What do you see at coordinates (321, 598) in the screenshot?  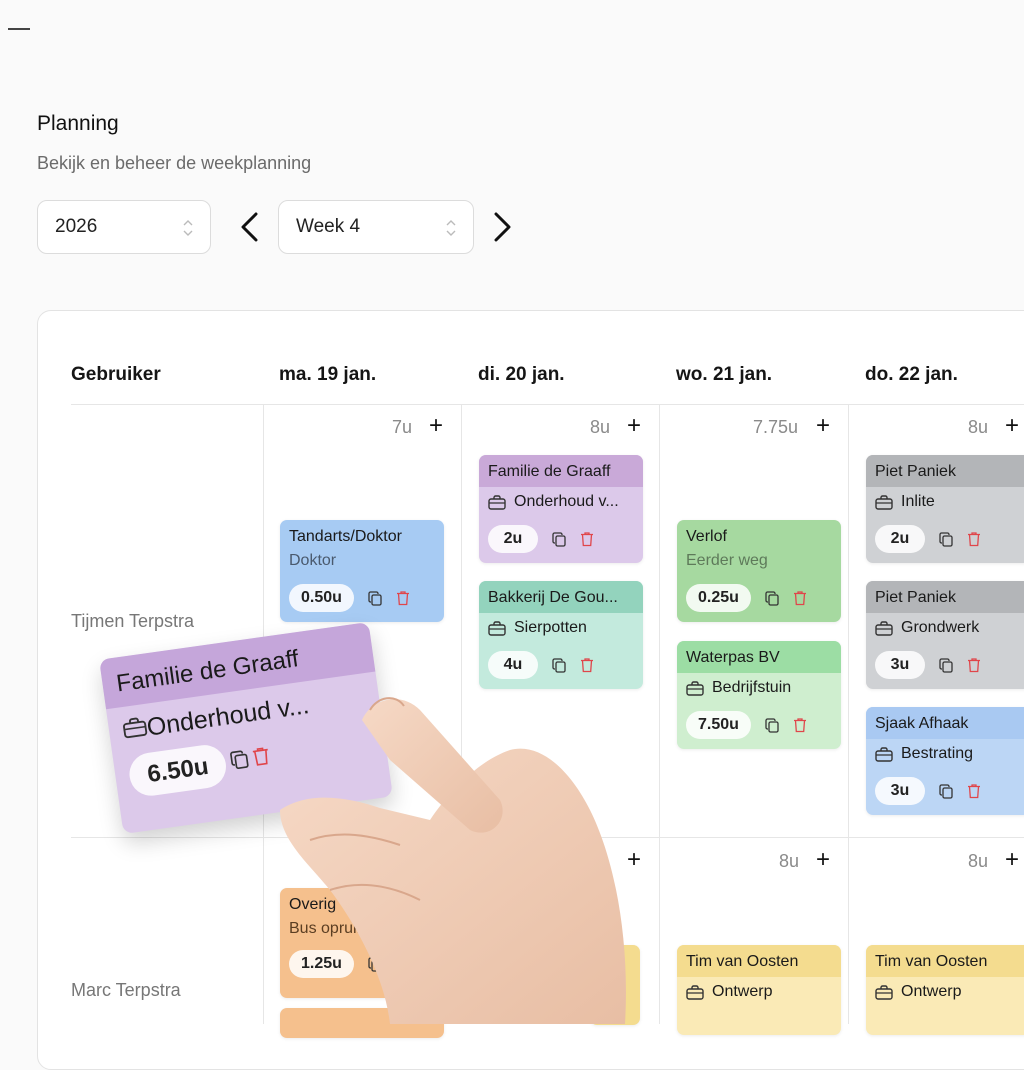 I see `hours-pill: 0.50u` at bounding box center [321, 598].